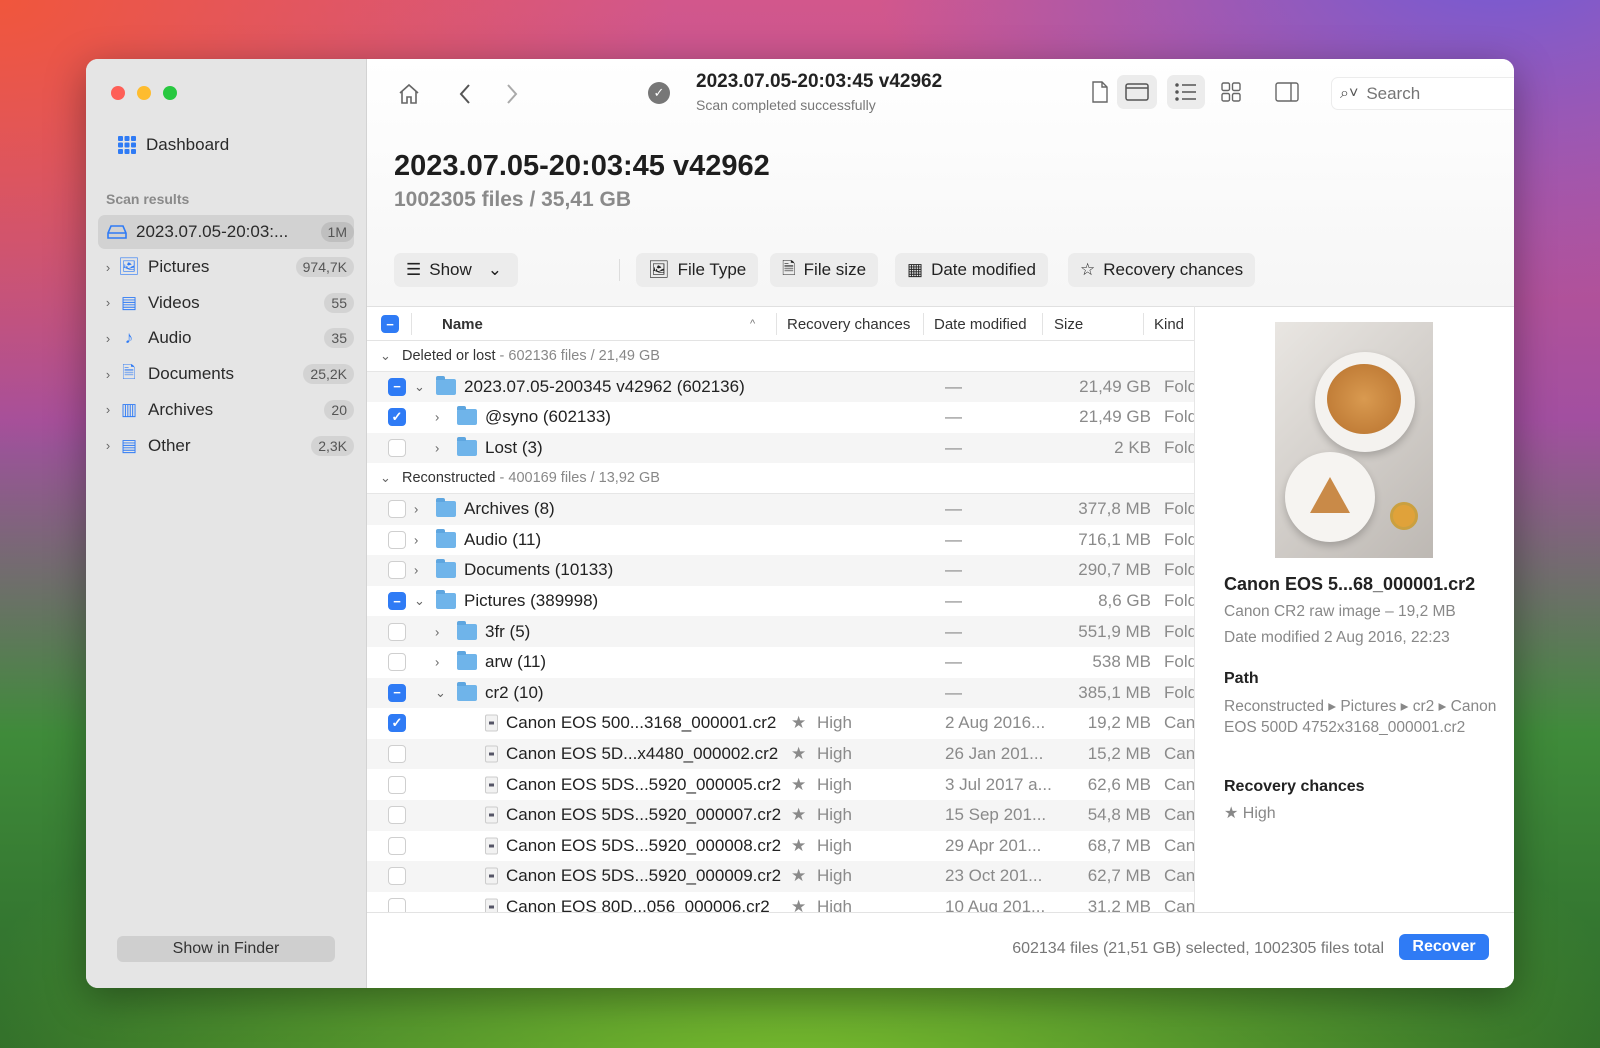 Image resolution: width=1600 pixels, height=1048 pixels. I want to click on table-row: › Documents (10133) — 290,7 MB Folder, so click(780, 570).